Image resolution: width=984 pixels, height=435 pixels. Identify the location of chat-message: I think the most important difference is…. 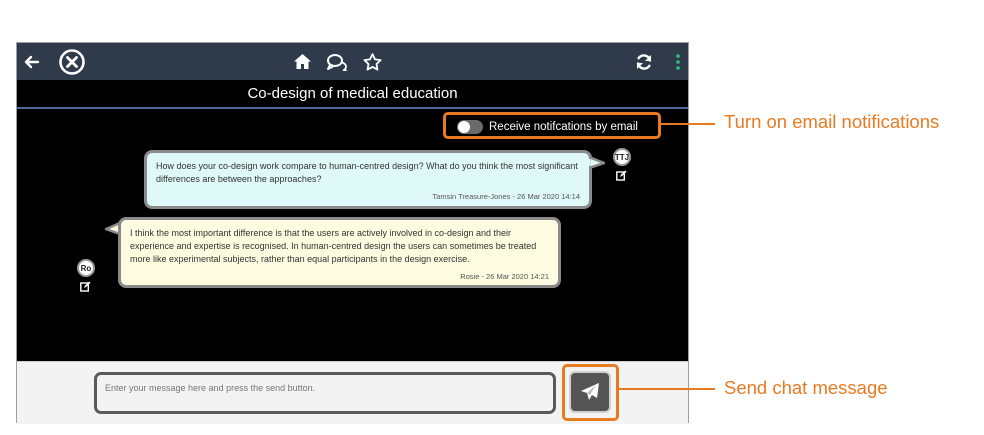
(339, 252).